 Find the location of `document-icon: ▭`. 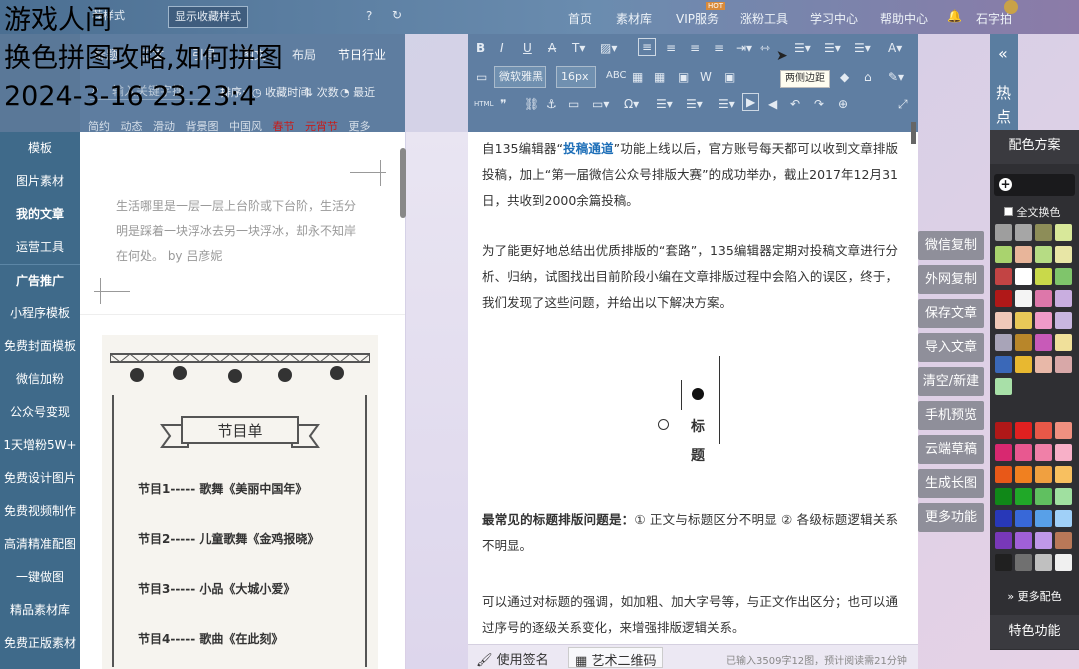

document-icon: ▭ is located at coordinates (481, 77).